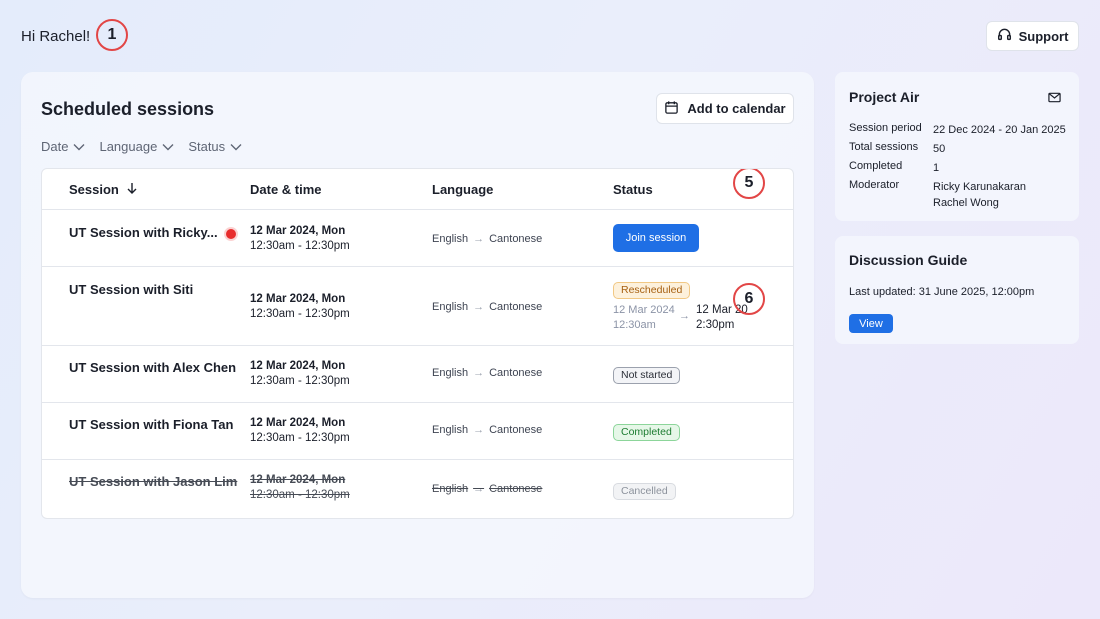 The width and height of the screenshot is (1100, 619). Describe the element at coordinates (136, 146) in the screenshot. I see `filter-language: Language` at that location.